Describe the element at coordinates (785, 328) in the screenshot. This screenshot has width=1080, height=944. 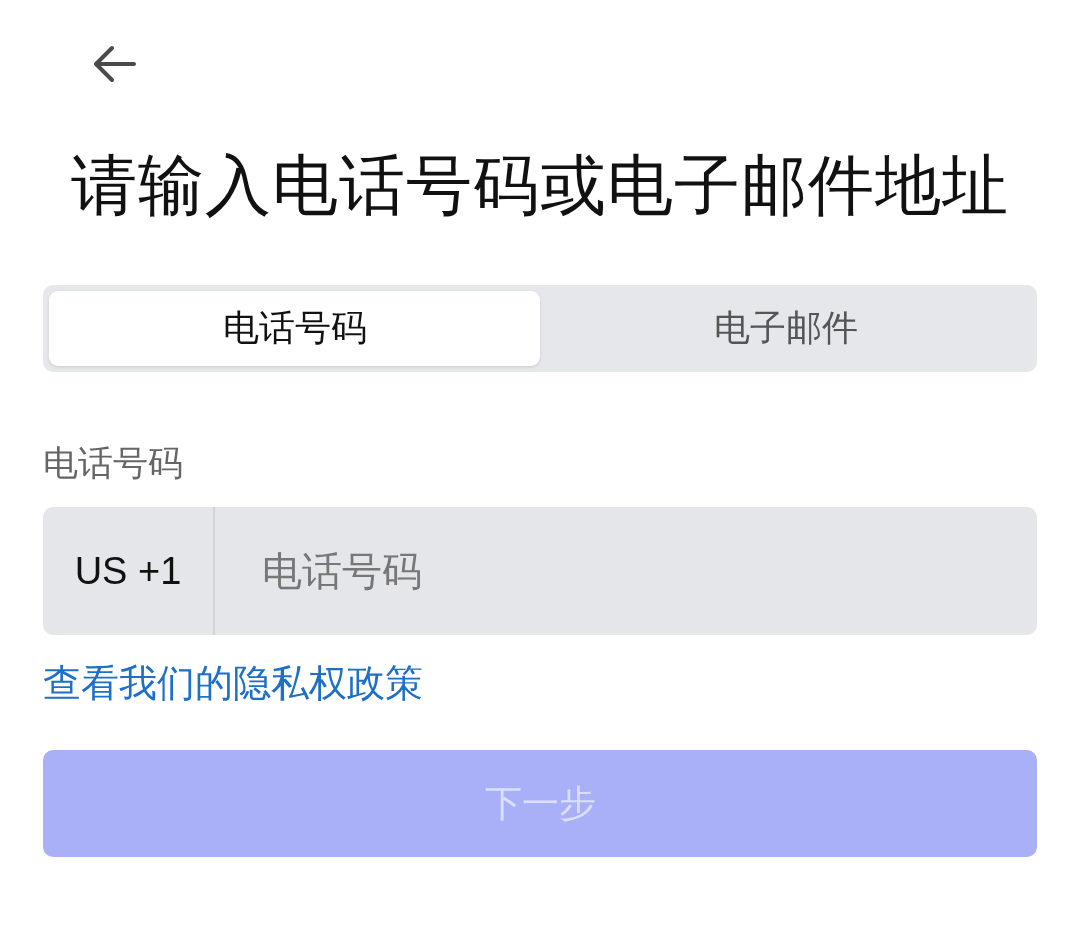
I see `tab: 电子邮件` at that location.